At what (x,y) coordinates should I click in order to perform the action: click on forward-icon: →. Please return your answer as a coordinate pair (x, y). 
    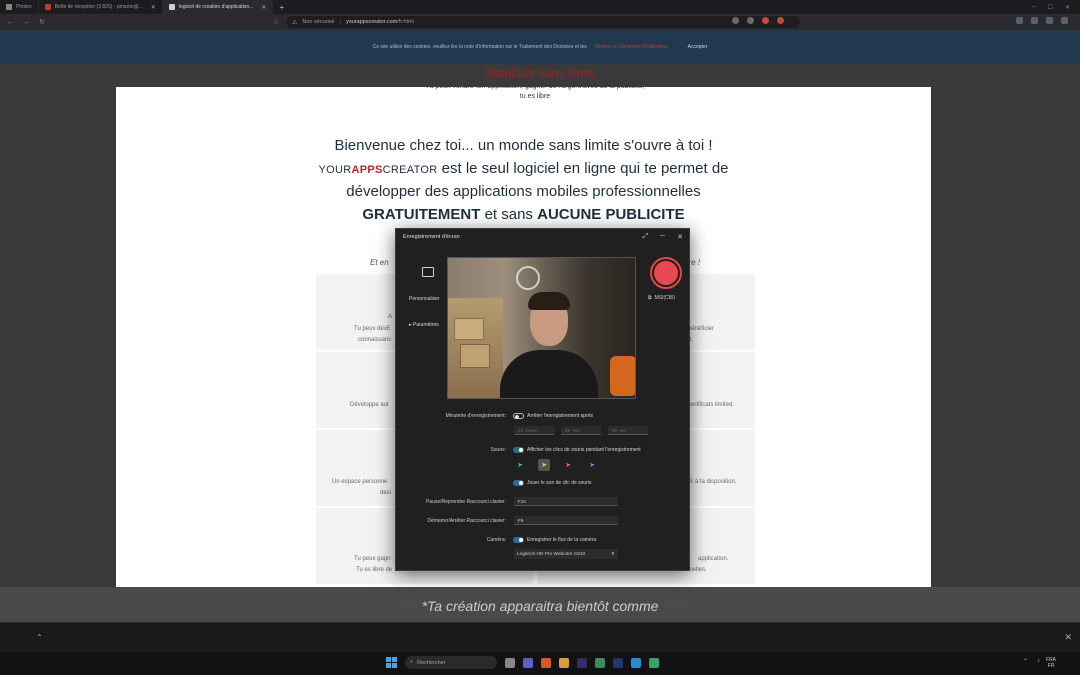
    Looking at the image, I should click on (26, 22).